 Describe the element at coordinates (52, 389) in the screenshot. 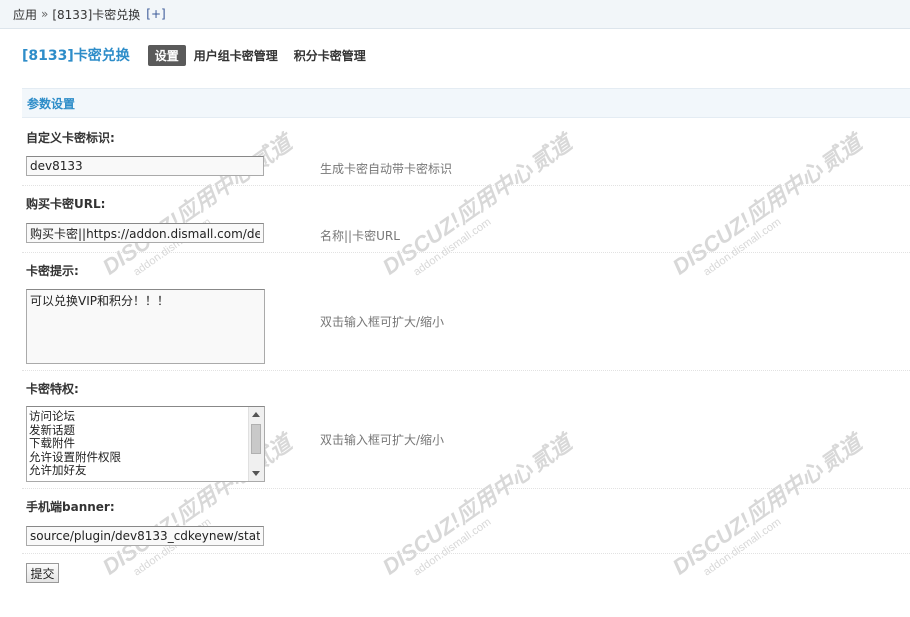

I see `privileges-label: 卡密特权:` at that location.